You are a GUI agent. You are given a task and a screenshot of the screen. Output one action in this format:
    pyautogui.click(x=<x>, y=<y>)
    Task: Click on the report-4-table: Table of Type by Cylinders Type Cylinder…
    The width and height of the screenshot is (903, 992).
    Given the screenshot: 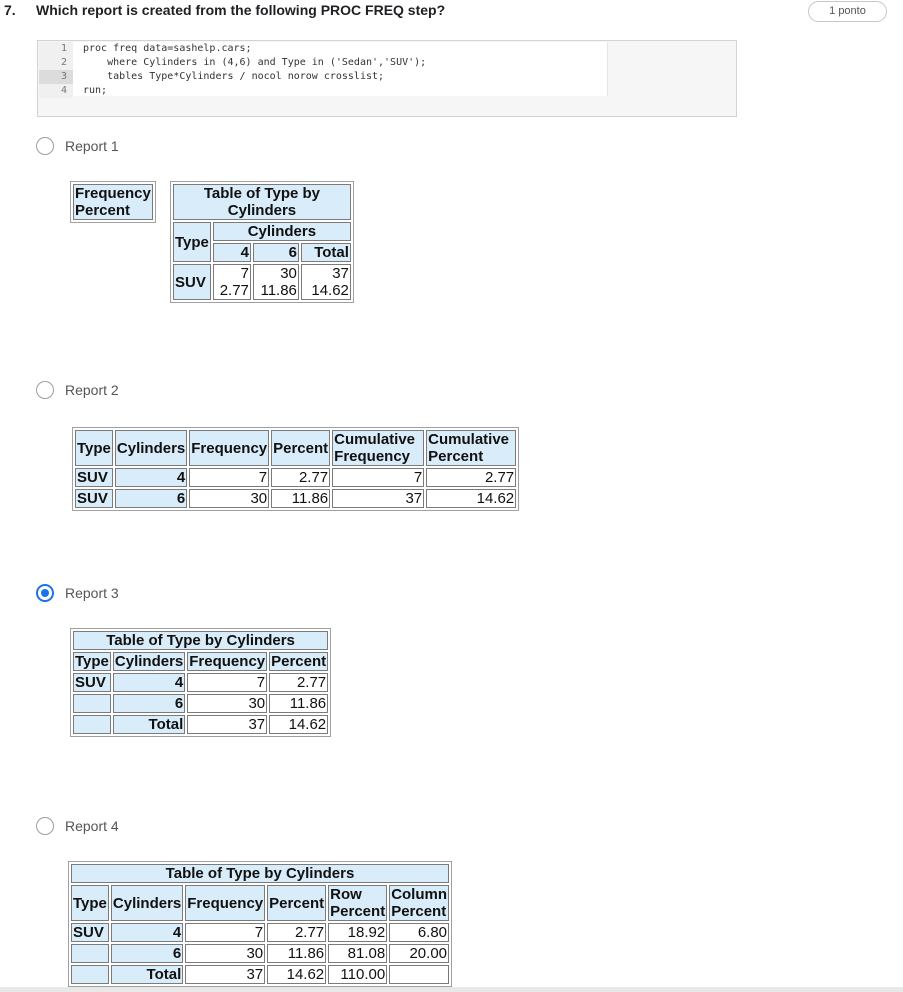 What is the action you would take?
    pyautogui.click(x=260, y=924)
    